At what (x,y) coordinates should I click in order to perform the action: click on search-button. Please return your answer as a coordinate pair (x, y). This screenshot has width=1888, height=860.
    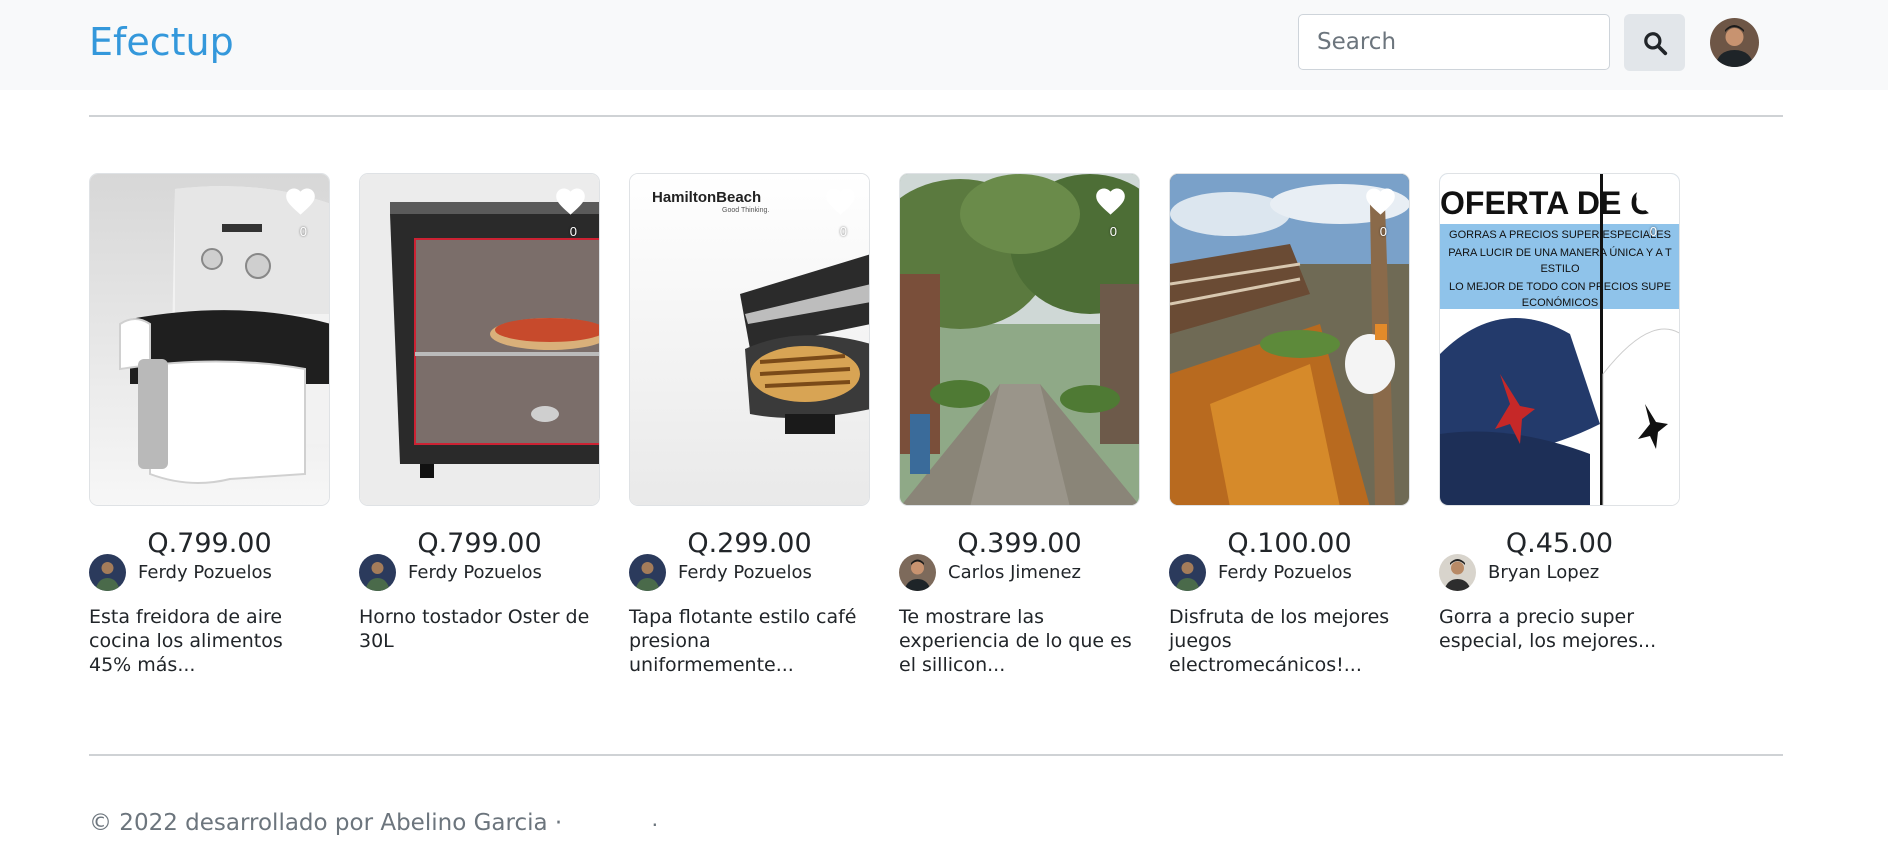
    Looking at the image, I should click on (1654, 42).